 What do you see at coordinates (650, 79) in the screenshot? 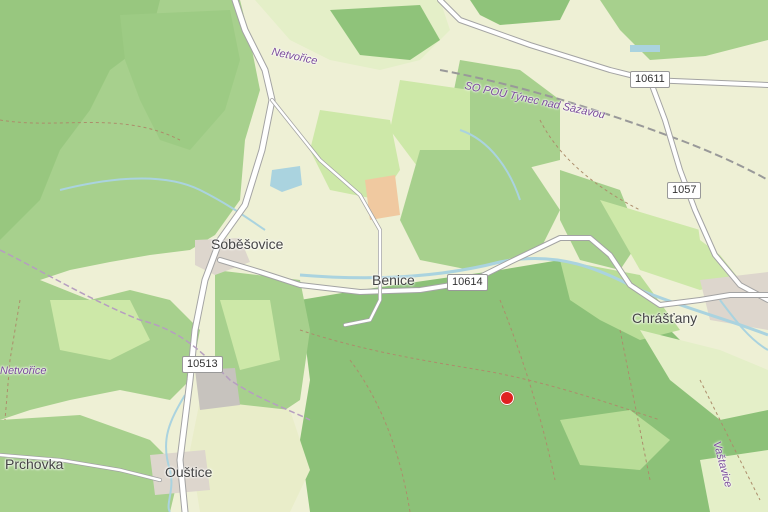
I see `road-shield-10611: 10611` at bounding box center [650, 79].